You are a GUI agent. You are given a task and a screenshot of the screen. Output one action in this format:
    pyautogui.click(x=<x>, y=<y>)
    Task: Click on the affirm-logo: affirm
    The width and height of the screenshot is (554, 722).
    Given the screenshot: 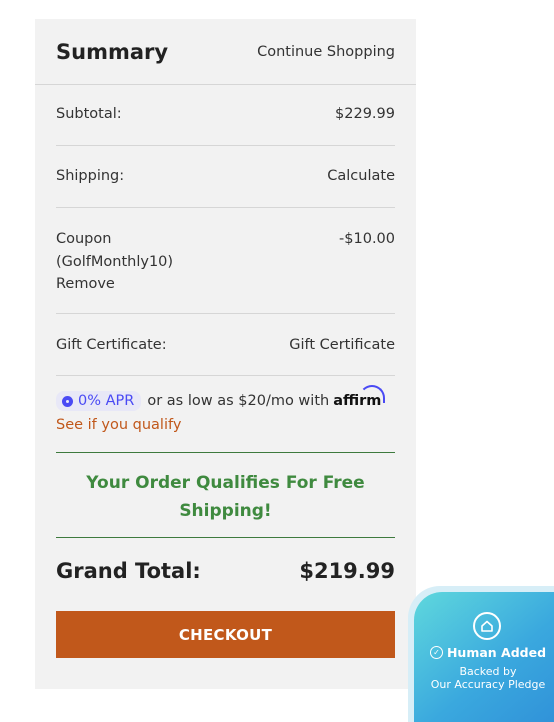 What is the action you would take?
    pyautogui.click(x=359, y=397)
    